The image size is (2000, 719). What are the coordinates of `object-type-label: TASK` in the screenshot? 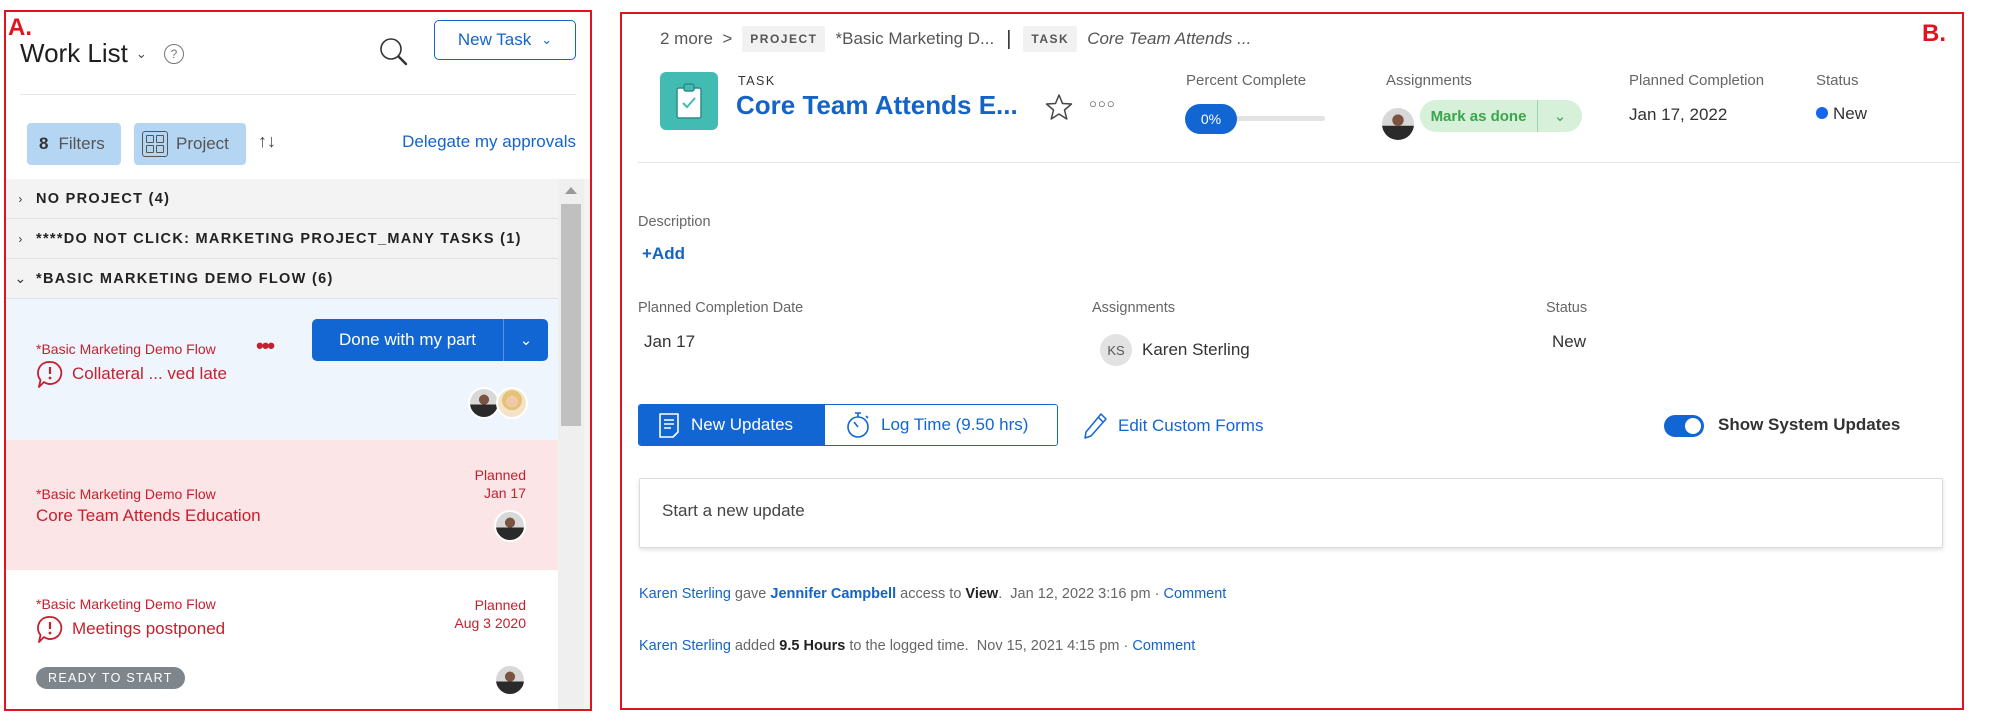 It's located at (757, 81).